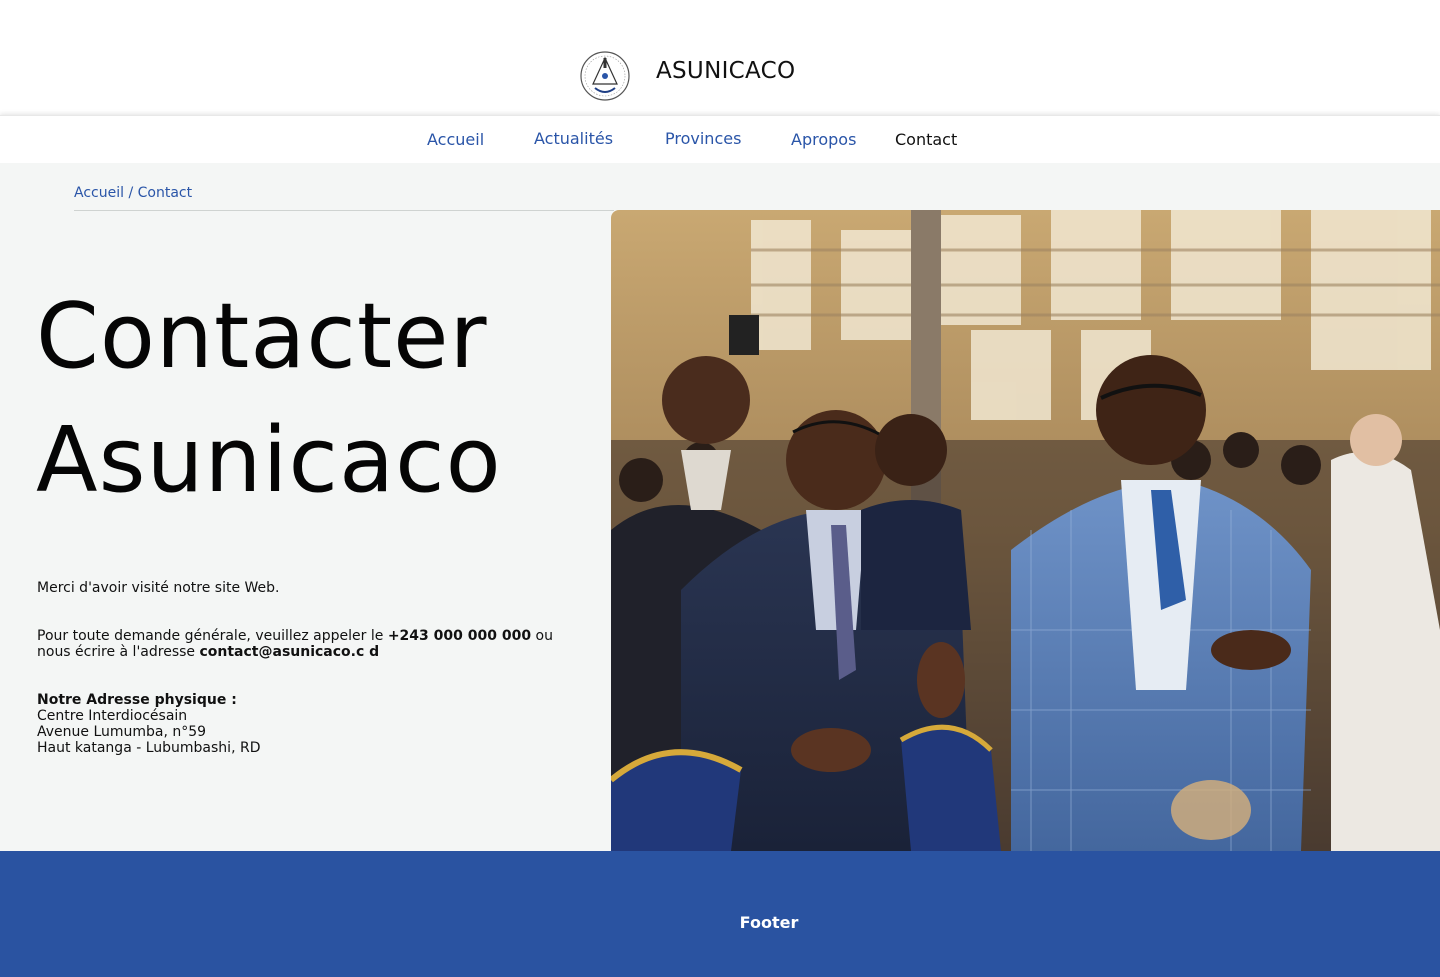 The width and height of the screenshot is (1440, 977). What do you see at coordinates (703, 138) in the screenshot?
I see `nav-item-provinces: Provinces` at bounding box center [703, 138].